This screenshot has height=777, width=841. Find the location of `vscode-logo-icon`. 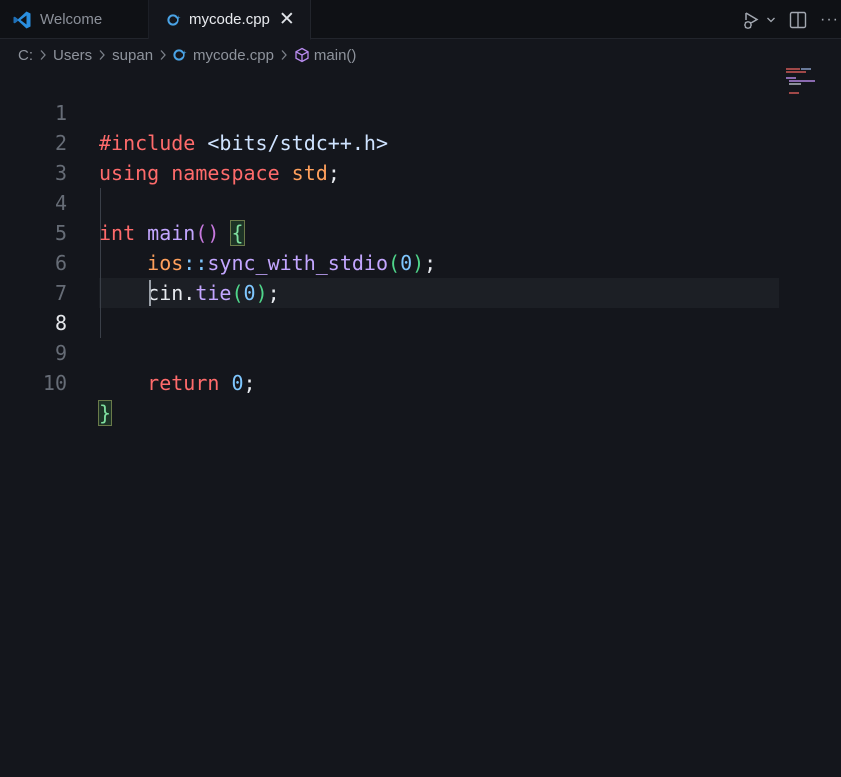

vscode-logo-icon is located at coordinates (22, 20).